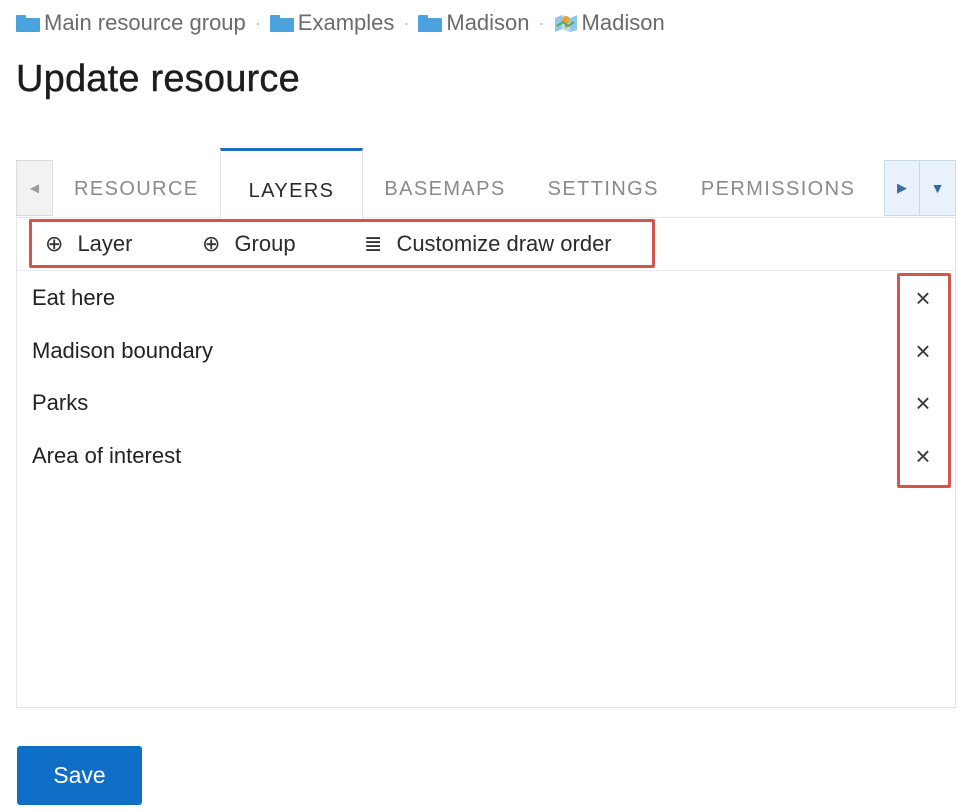  Describe the element at coordinates (778, 183) in the screenshot. I see `tab-permissions: PERMISSIONS` at that location.